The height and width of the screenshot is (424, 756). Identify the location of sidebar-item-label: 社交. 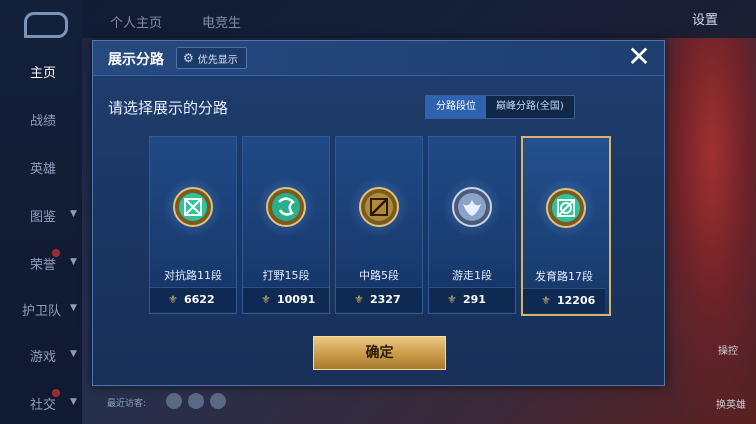
(43, 405).